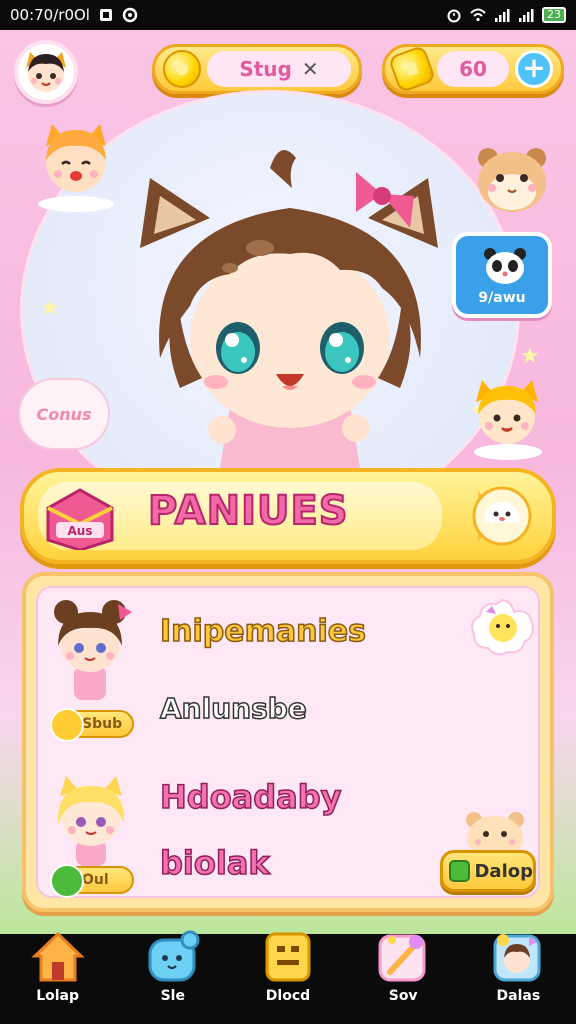  What do you see at coordinates (67, 881) in the screenshot?
I see `check-icon` at bounding box center [67, 881].